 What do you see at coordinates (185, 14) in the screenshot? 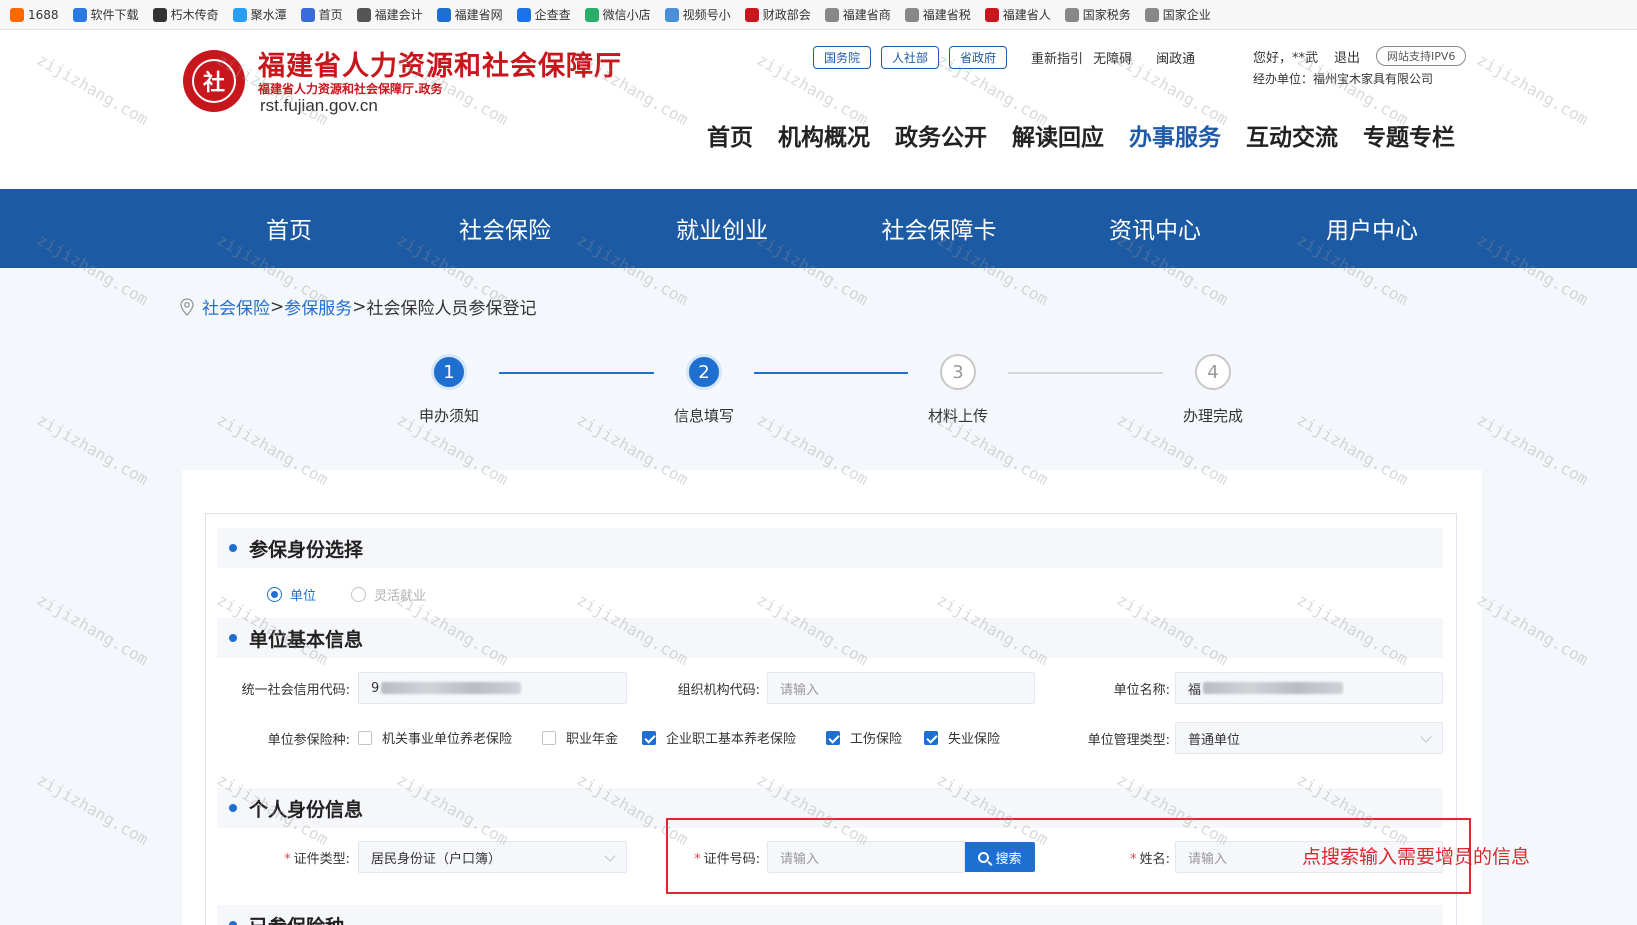
I see `bookmark-item: 朽木传奇` at bounding box center [185, 14].